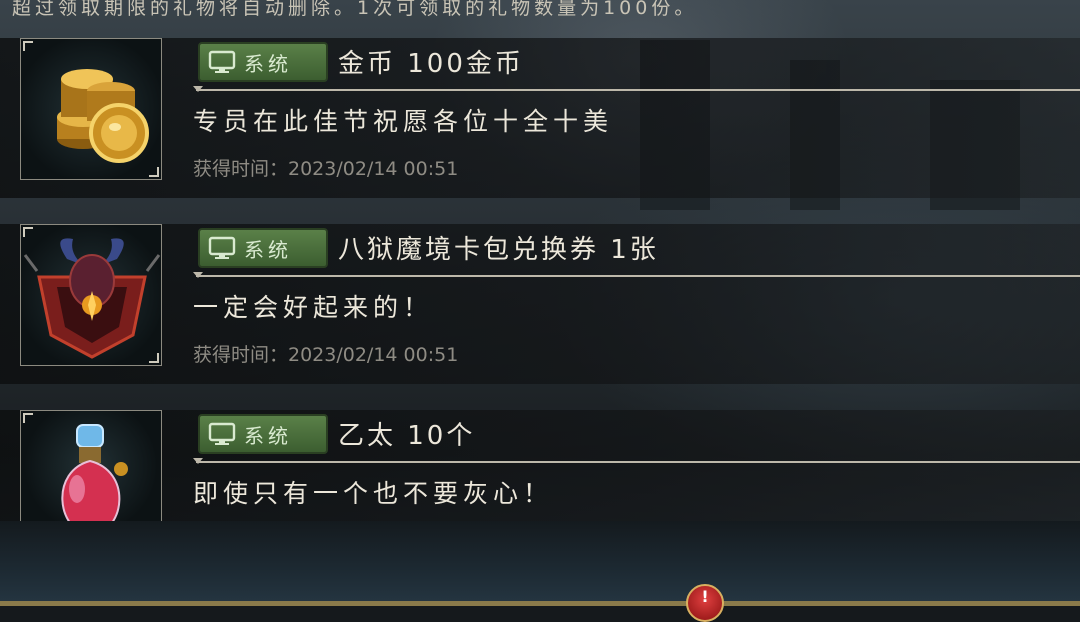  I want to click on mail-title: 金币 100金币, so click(431, 64).